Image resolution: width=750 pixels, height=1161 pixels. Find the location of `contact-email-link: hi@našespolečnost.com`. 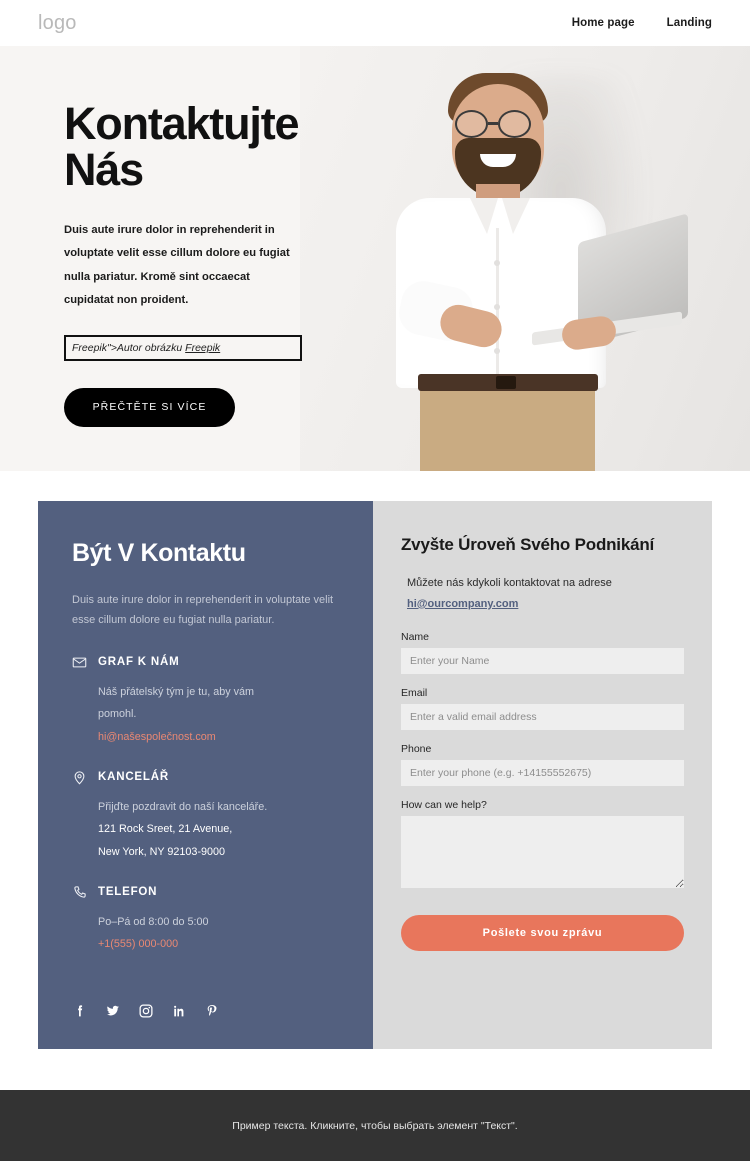

contact-email-link: hi@našespolečnost.com is located at coordinates (218, 737).